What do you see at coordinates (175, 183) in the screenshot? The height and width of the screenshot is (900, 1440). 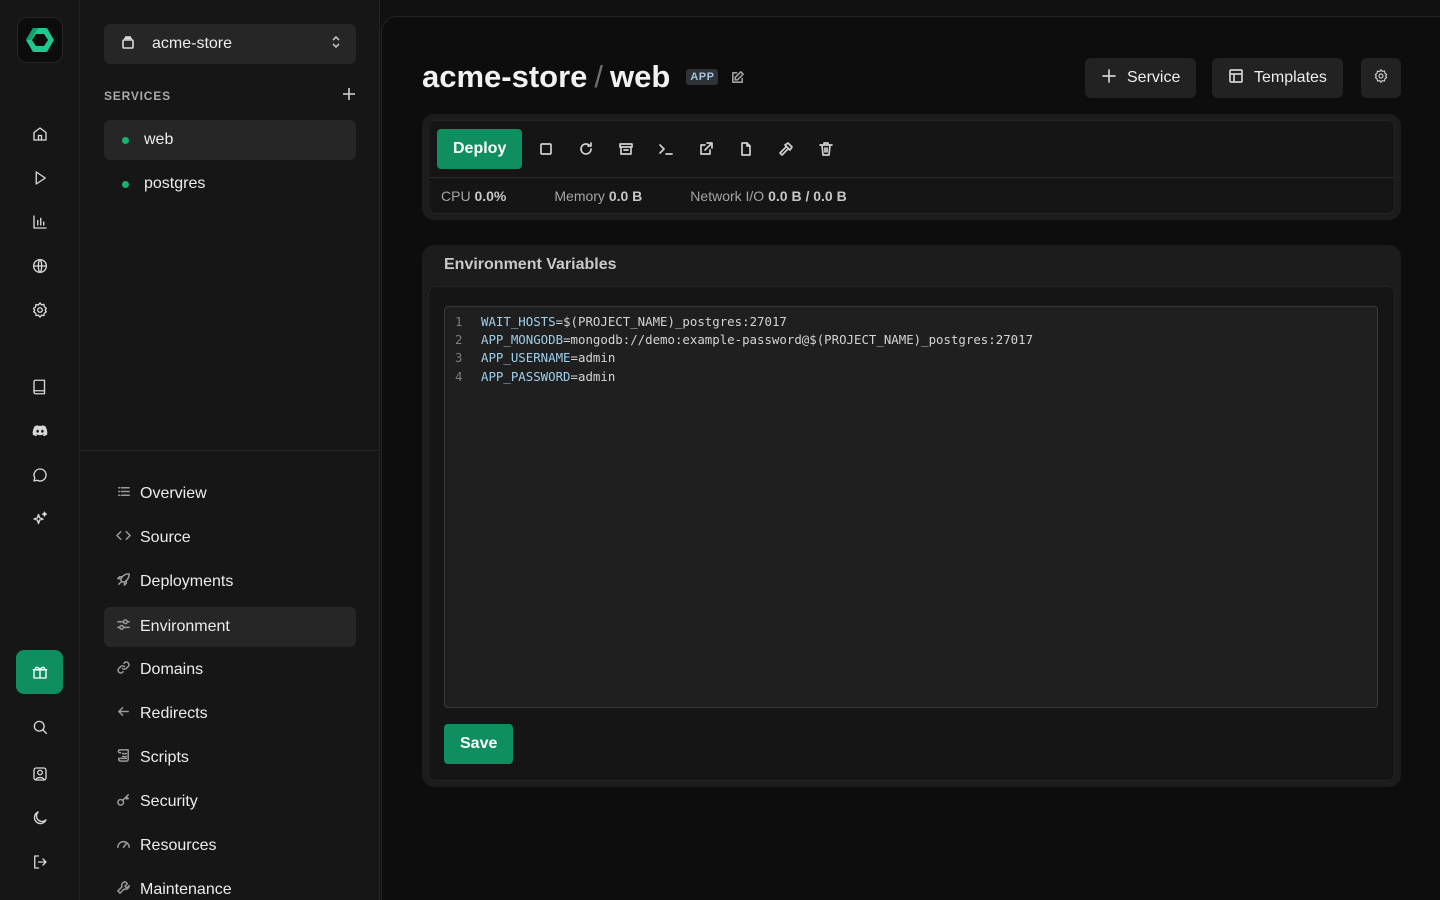 I see `service-name: postgres` at bounding box center [175, 183].